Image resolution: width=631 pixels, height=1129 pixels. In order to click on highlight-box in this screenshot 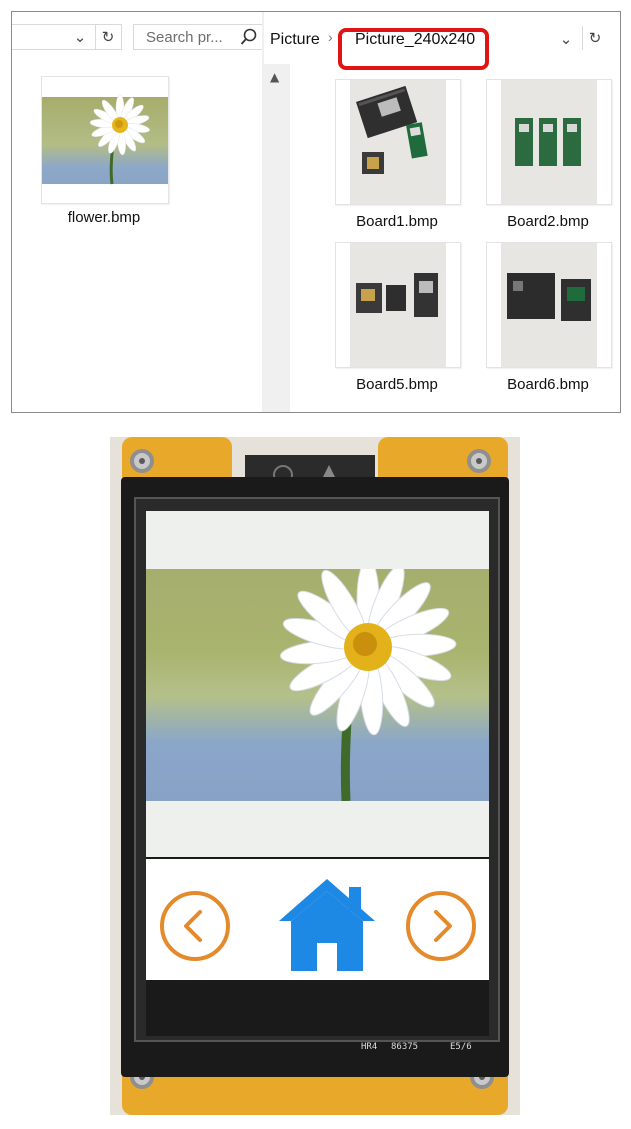, I will do `click(413, 49)`.